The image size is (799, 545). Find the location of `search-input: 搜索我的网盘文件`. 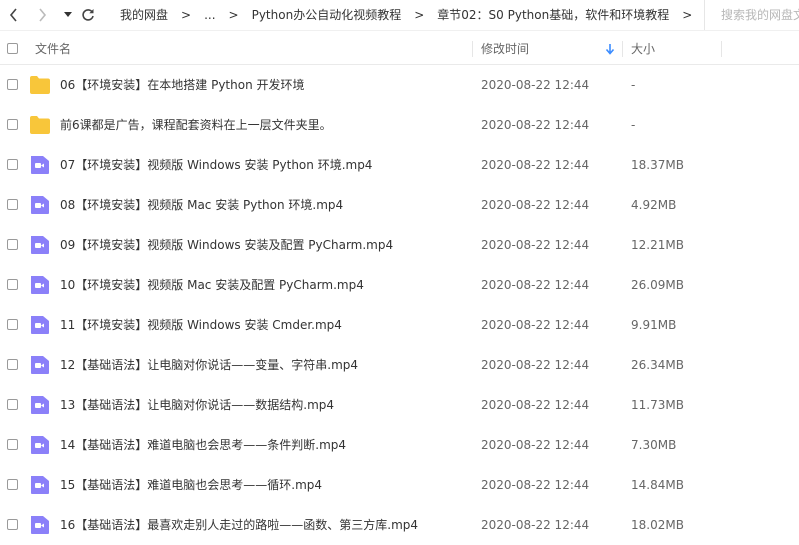

search-input: 搜索我的网盘文件 is located at coordinates (751, 15).